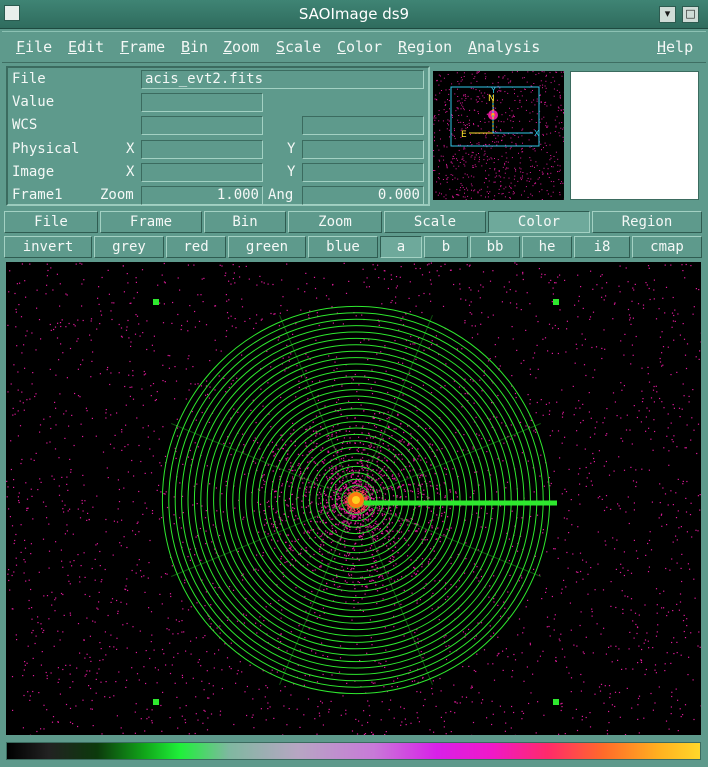 The height and width of the screenshot is (767, 708). I want to click on menu-bin: Bin, so click(194, 47).